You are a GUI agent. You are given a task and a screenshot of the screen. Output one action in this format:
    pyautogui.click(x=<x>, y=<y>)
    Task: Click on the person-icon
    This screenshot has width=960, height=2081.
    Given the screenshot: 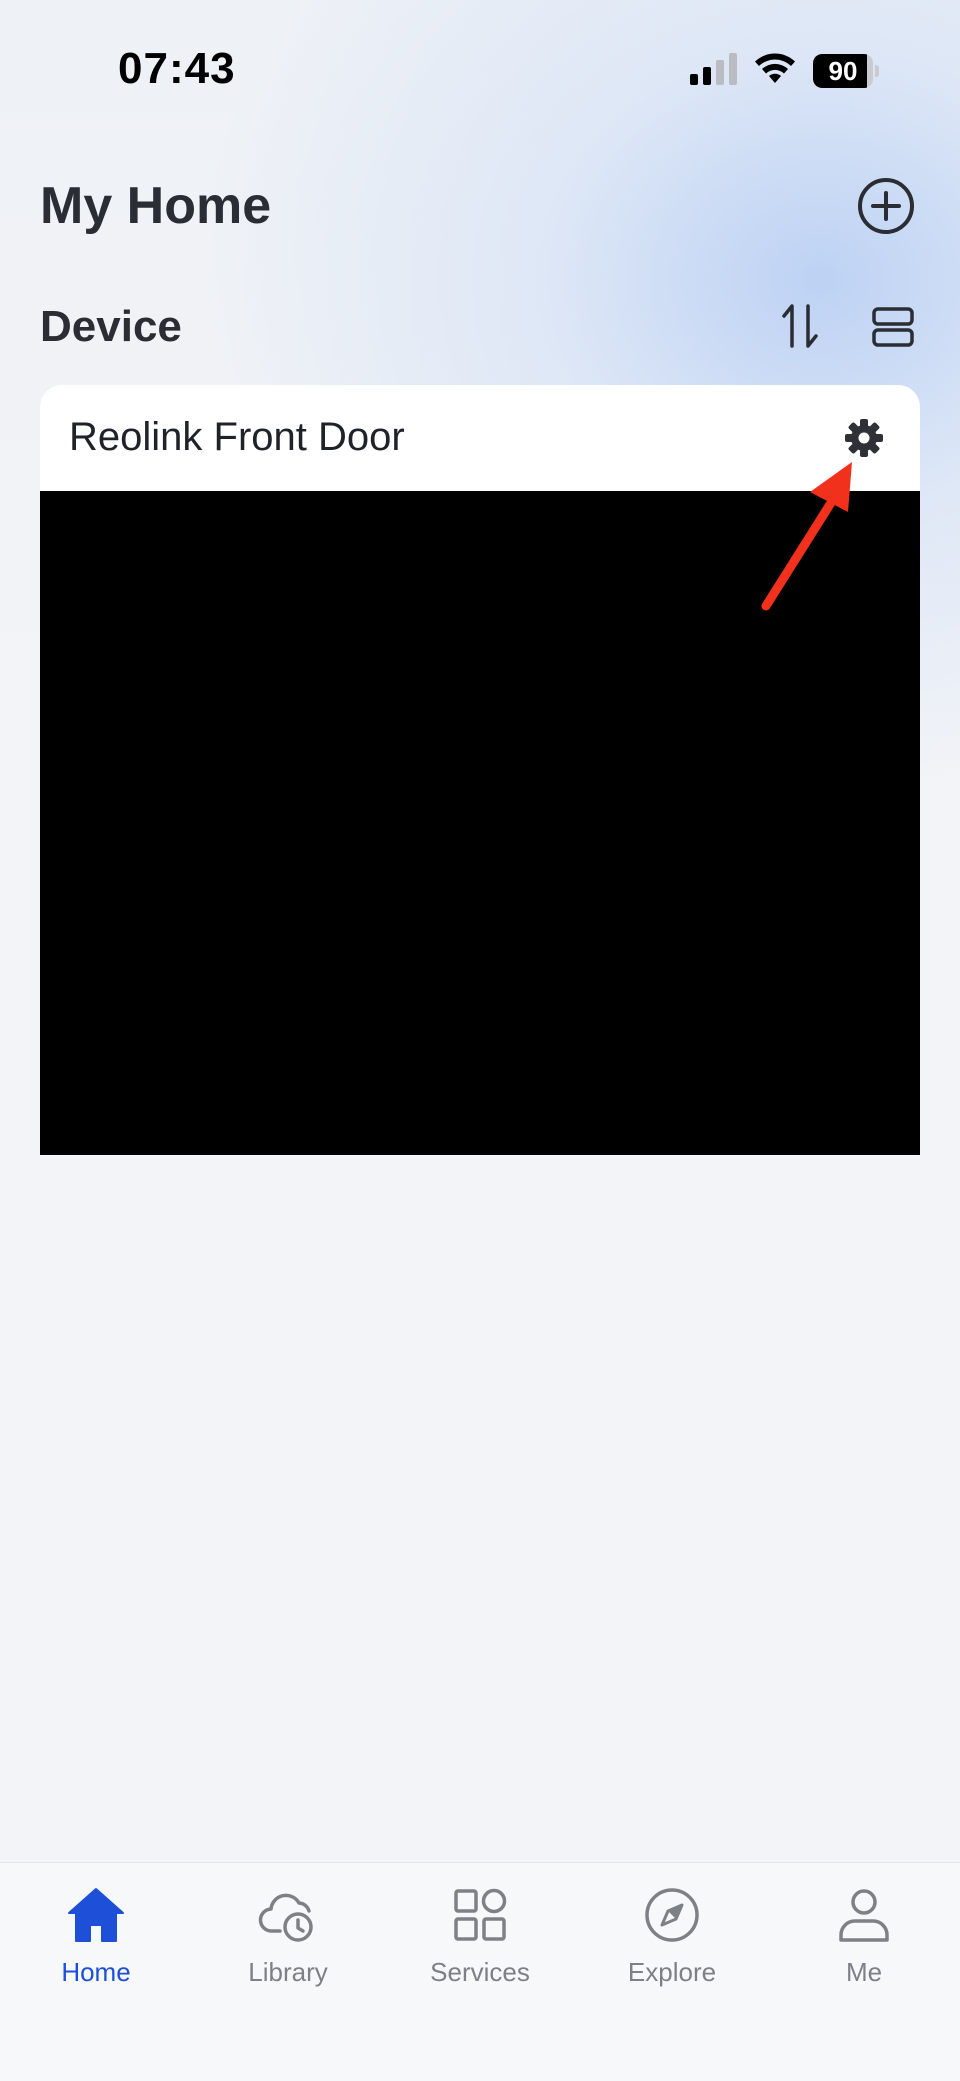 What is the action you would take?
    pyautogui.click(x=864, y=1915)
    